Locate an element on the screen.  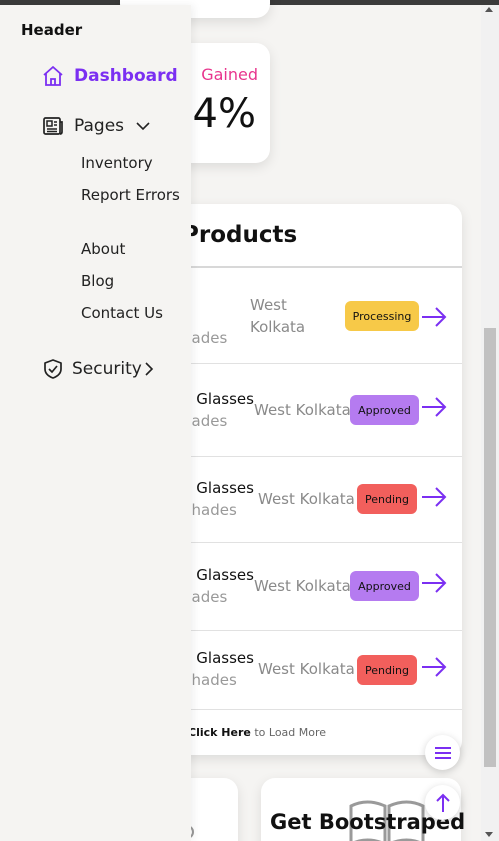
home-icon is located at coordinates (53, 76).